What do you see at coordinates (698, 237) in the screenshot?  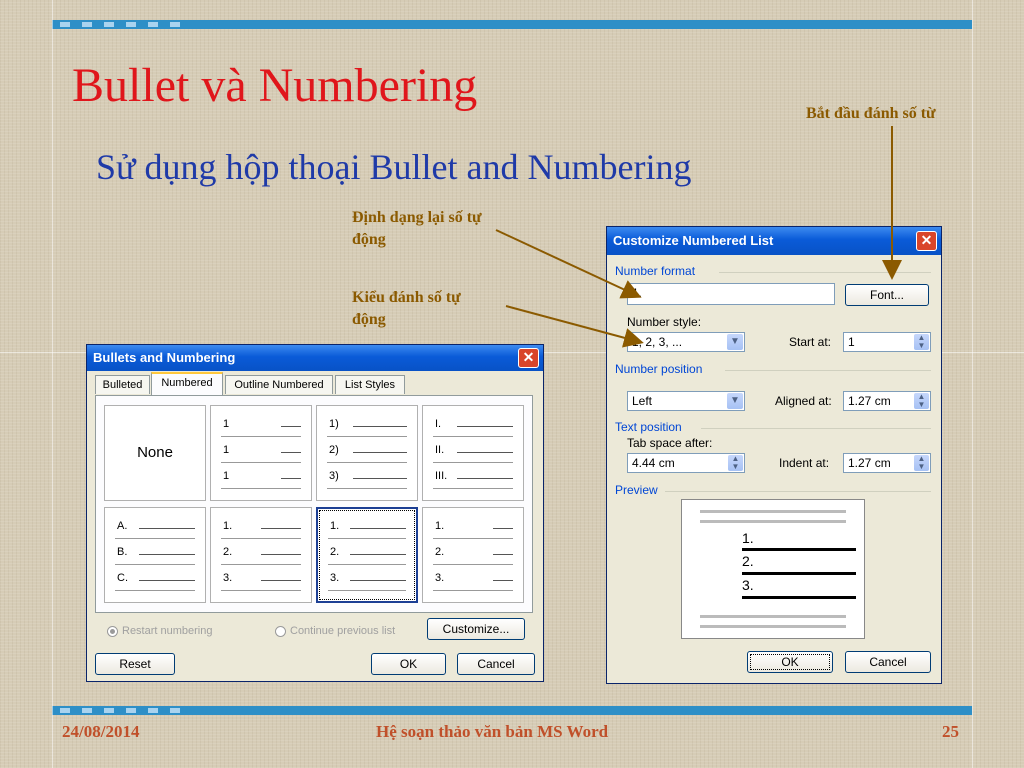 I see `callout-arrows` at bounding box center [698, 237].